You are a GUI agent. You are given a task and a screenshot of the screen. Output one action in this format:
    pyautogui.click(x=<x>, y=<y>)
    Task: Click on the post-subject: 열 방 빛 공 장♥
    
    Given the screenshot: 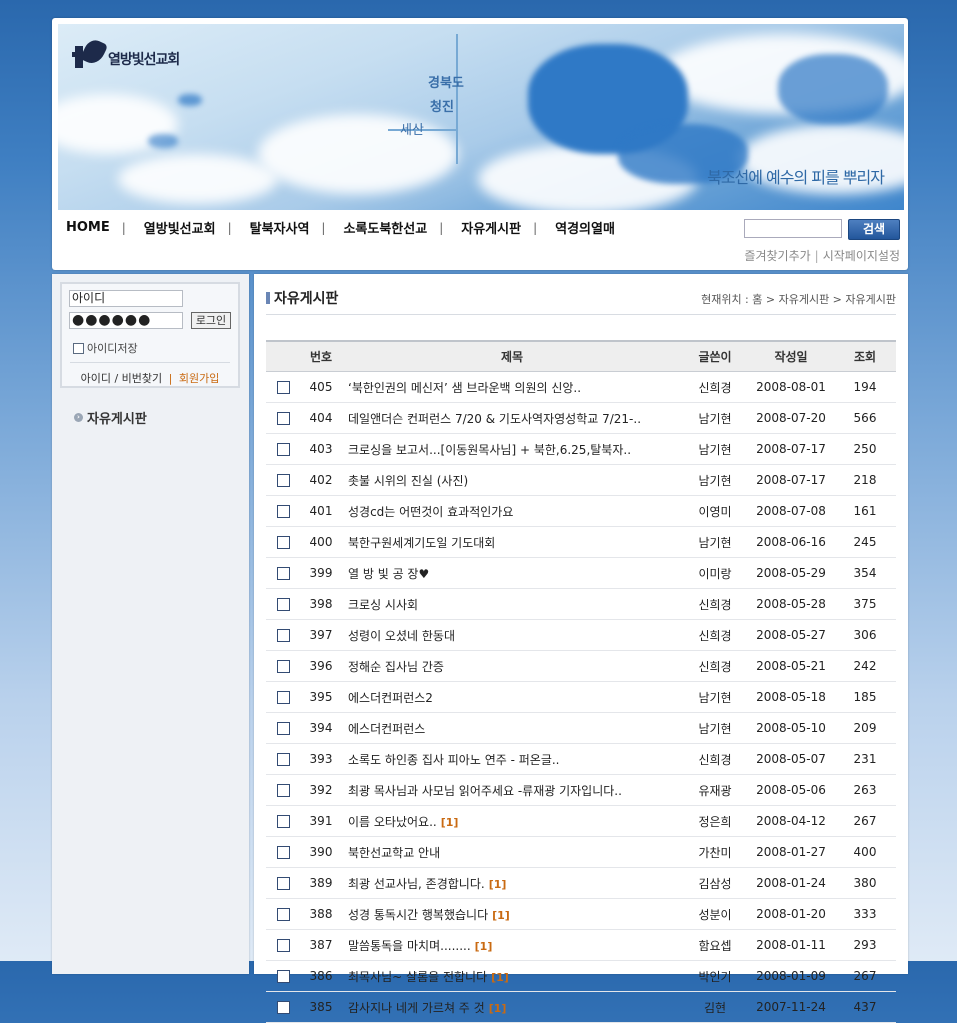 What is the action you would take?
    pyautogui.click(x=512, y=573)
    